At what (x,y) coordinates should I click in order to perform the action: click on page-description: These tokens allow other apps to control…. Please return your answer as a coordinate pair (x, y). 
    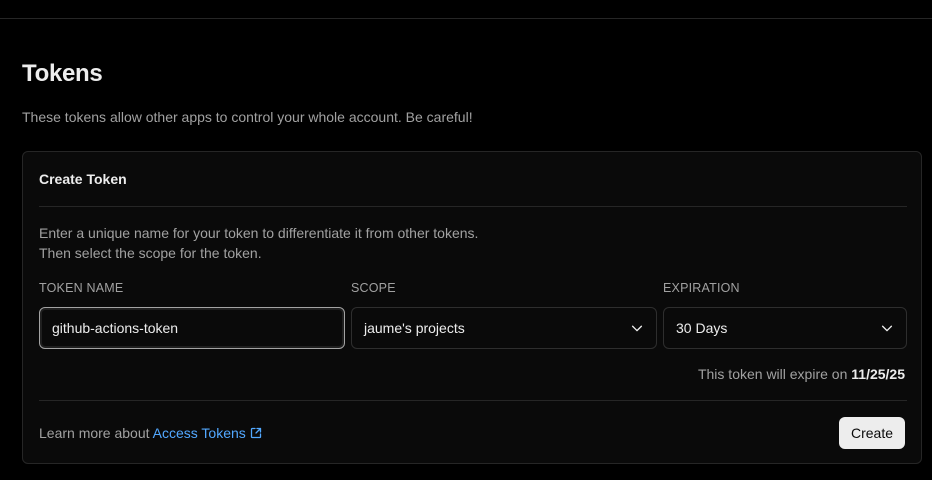
    Looking at the image, I should click on (247, 117).